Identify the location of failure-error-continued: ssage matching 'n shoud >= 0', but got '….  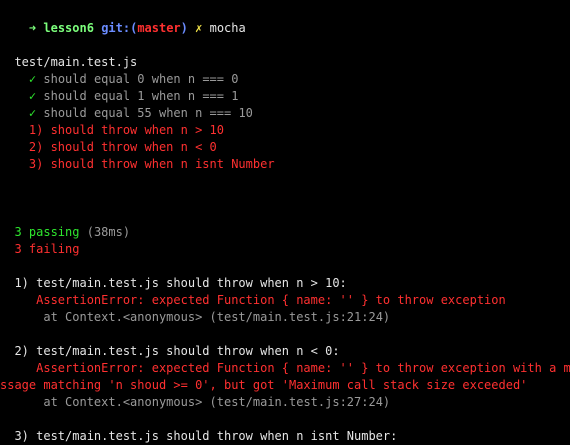
(264, 385).